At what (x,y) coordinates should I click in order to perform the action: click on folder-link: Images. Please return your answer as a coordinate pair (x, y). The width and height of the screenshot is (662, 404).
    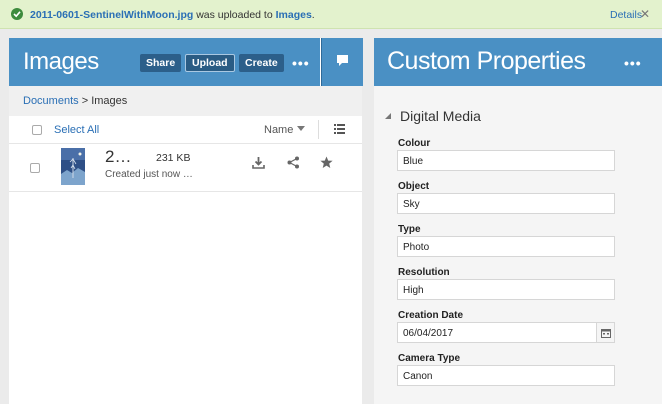
    Looking at the image, I should click on (294, 15).